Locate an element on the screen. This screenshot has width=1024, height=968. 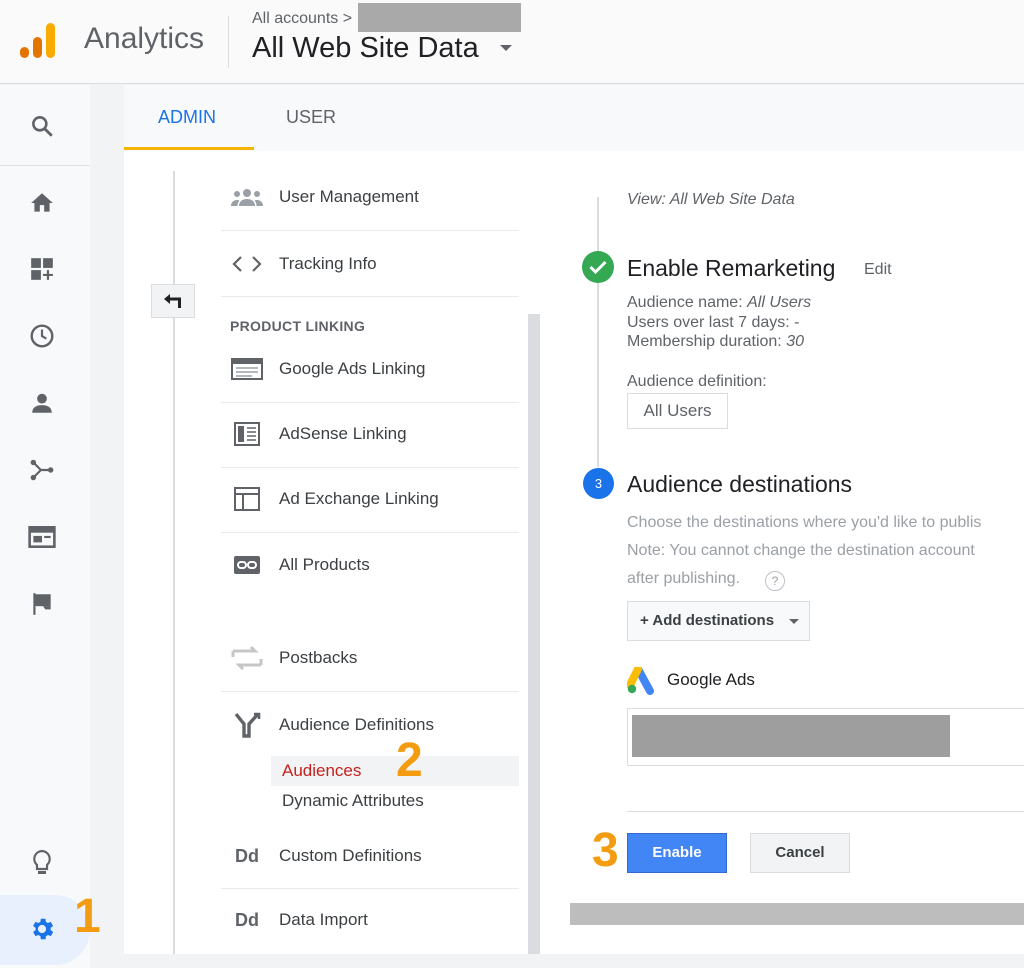
back-button is located at coordinates (173, 301).